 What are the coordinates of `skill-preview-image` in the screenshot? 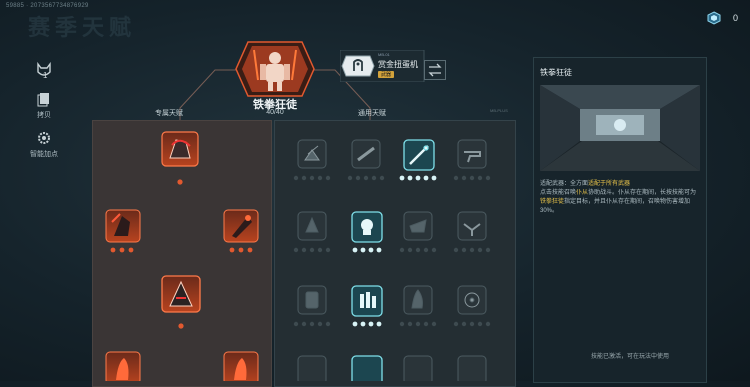 It's located at (620, 128).